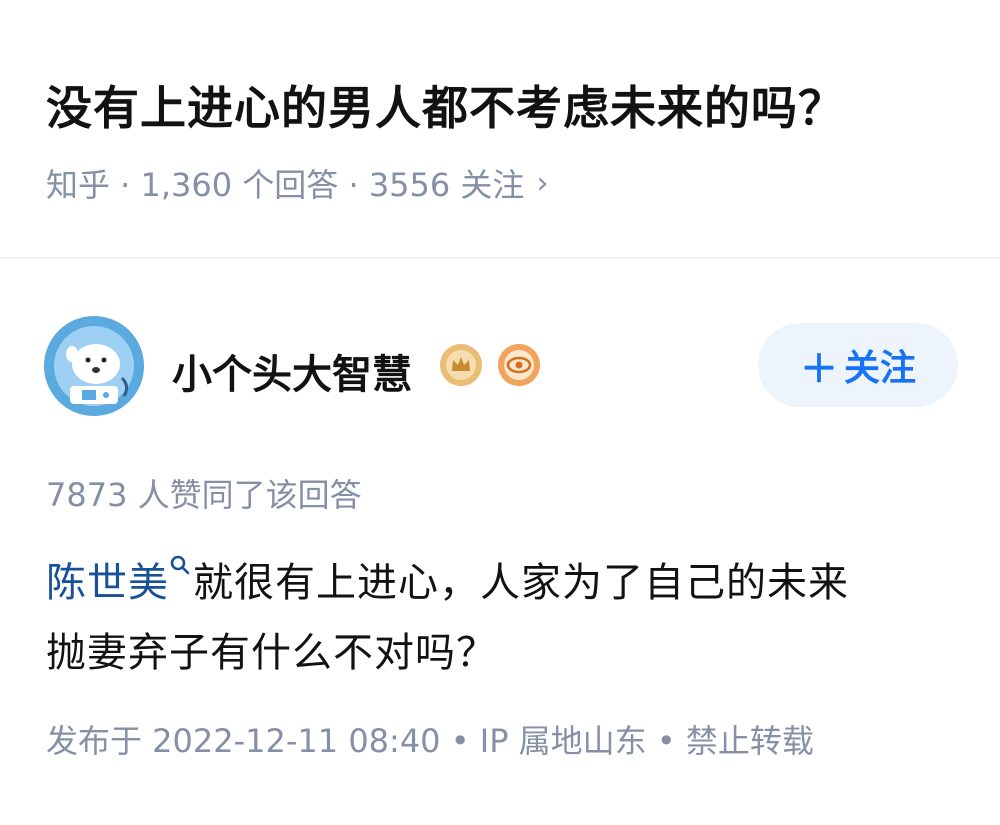 Image resolution: width=1000 pixels, height=825 pixels. I want to click on author-name: 小个头大智慧, so click(292, 371).